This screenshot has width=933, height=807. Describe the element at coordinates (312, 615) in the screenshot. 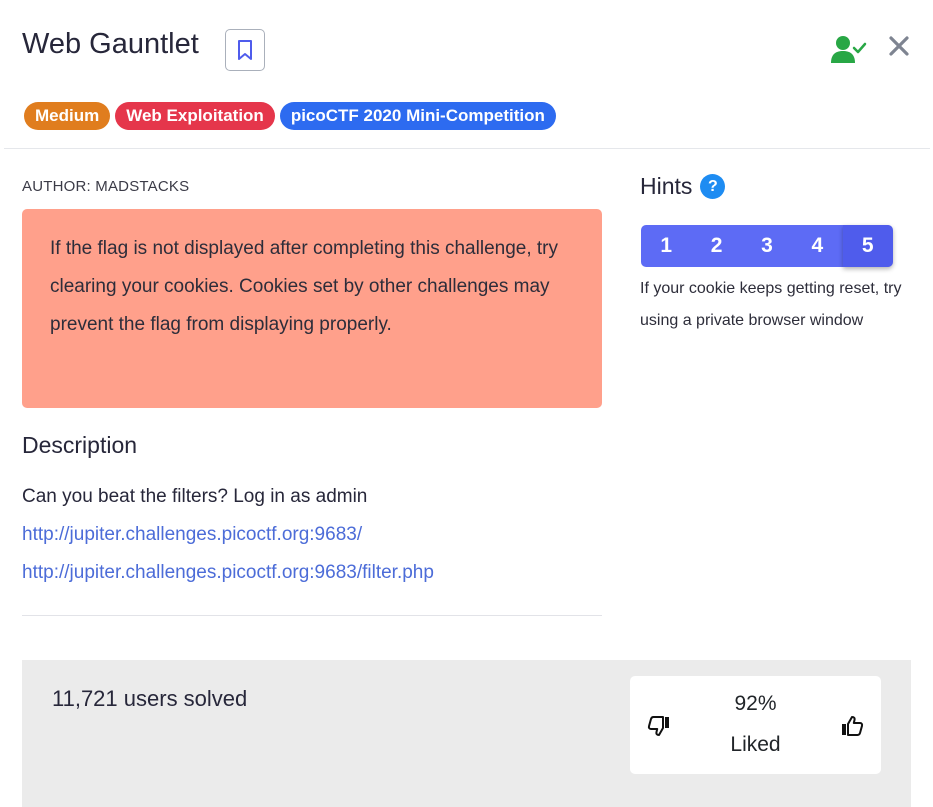

I see `description-divider` at that location.